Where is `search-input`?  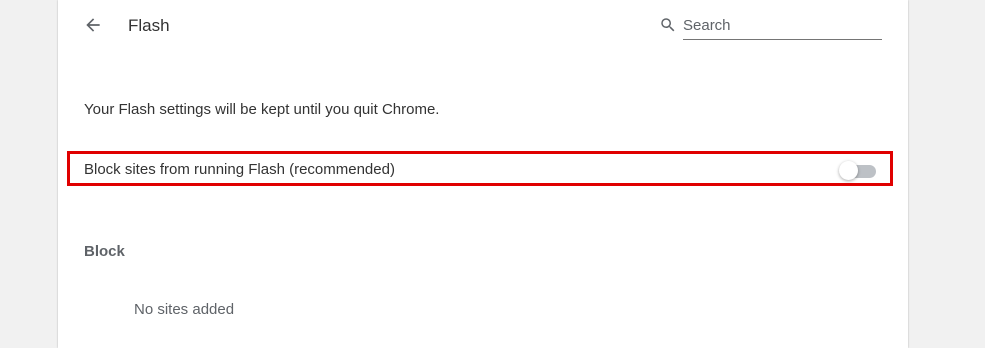 search-input is located at coordinates (782, 26).